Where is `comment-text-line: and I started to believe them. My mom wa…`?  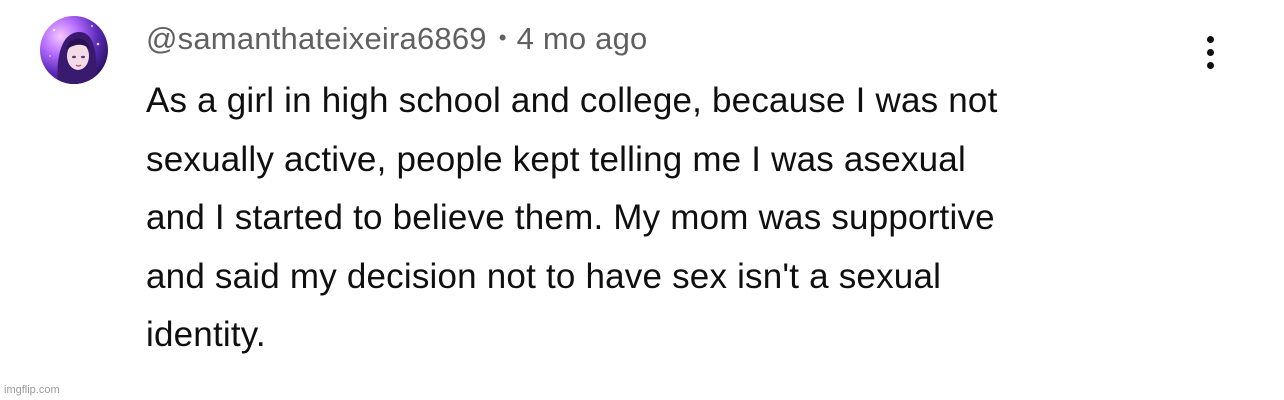
comment-text-line: and I started to believe them. My mom wa… is located at coordinates (570, 217).